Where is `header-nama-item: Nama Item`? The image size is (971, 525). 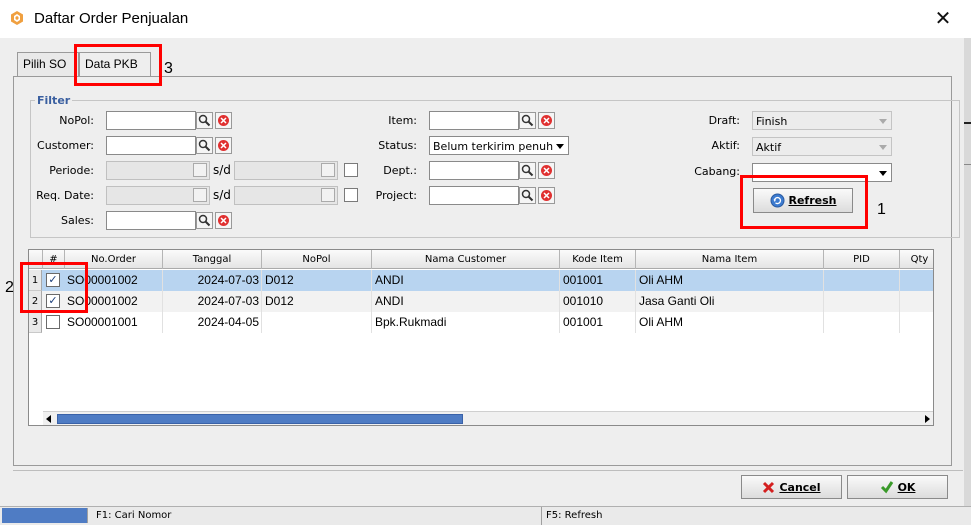
header-nama-item: Nama Item is located at coordinates (730, 259).